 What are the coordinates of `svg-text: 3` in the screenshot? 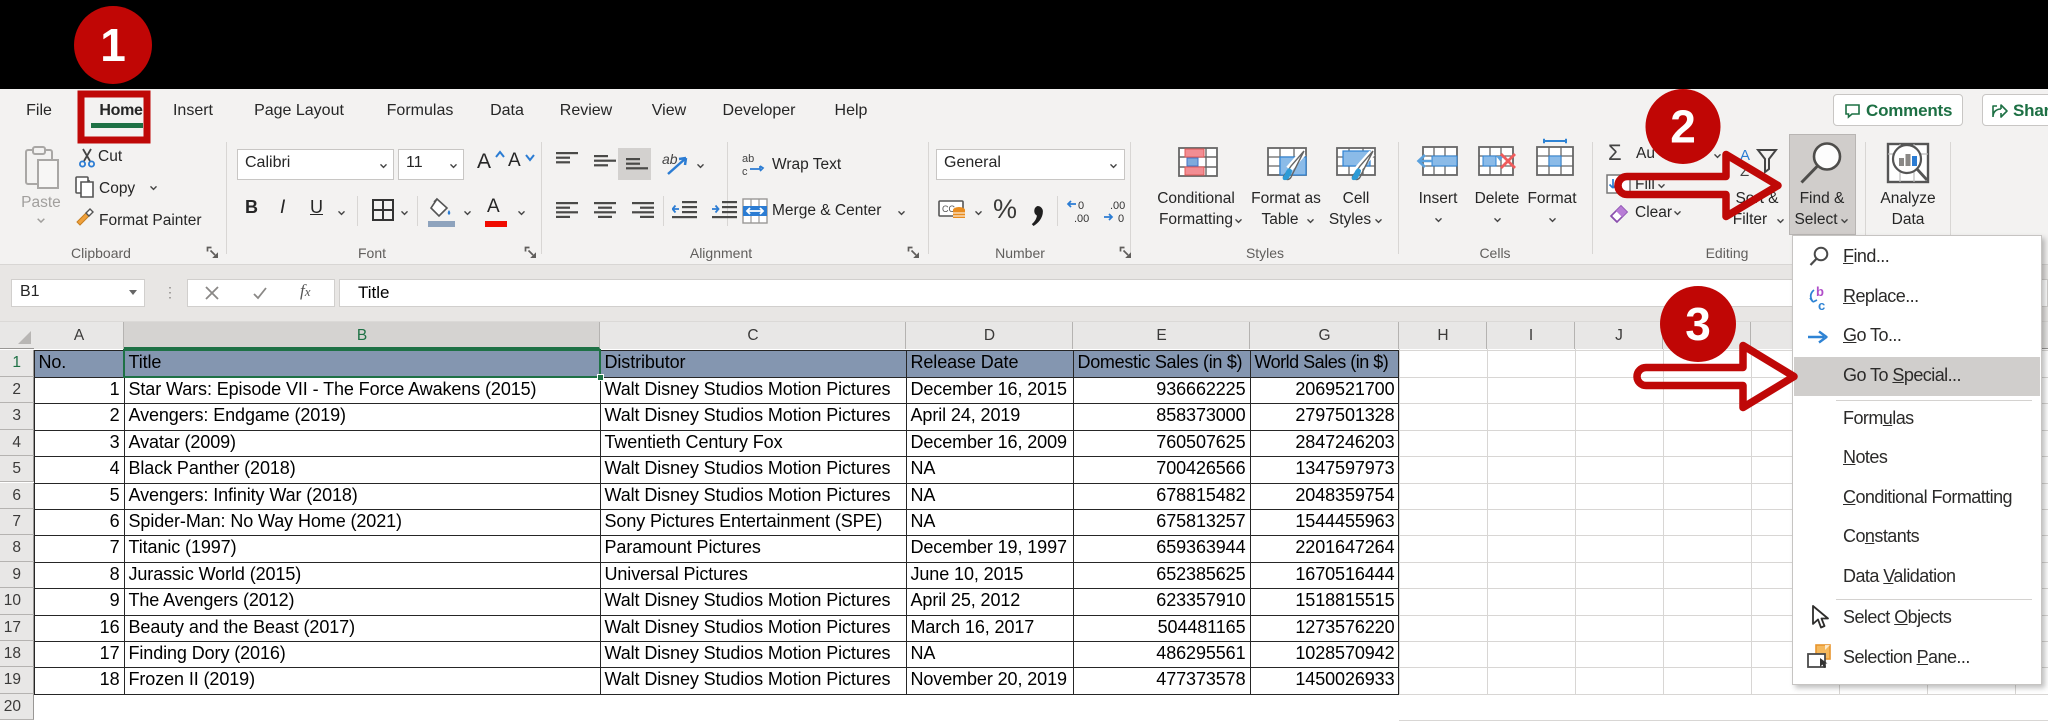 It's located at (1698, 324).